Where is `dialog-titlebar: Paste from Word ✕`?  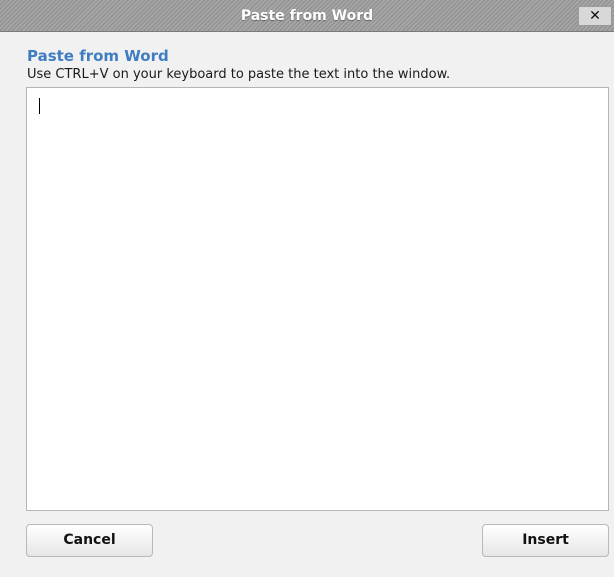 dialog-titlebar: Paste from Word ✕ is located at coordinates (307, 16).